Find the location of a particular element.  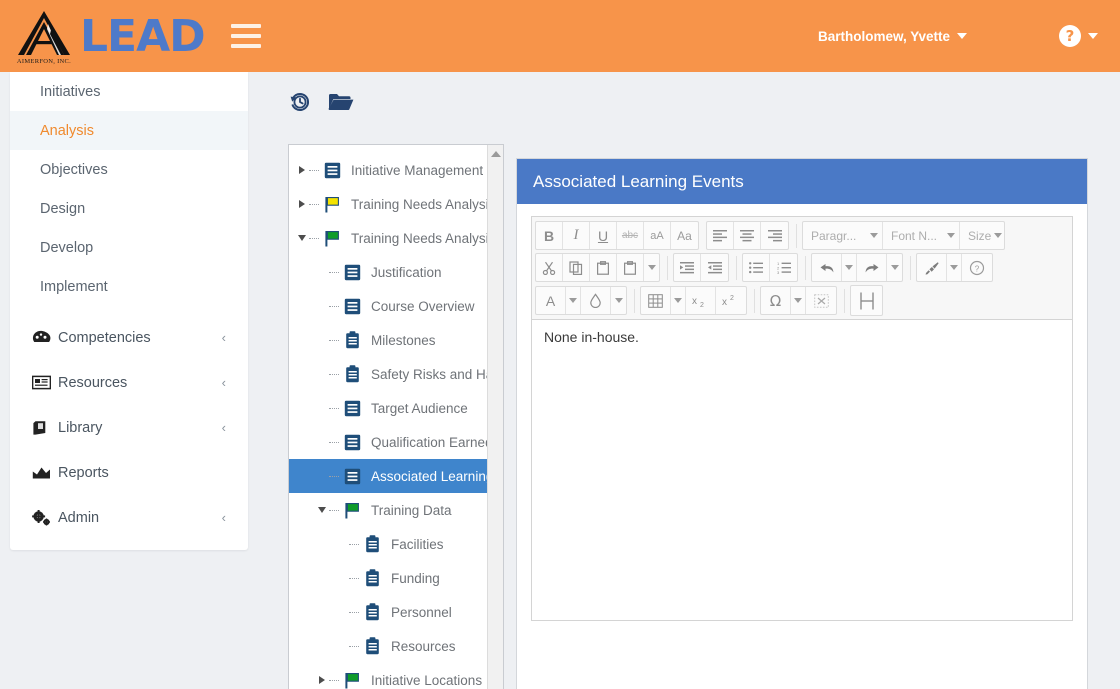

indent-group is located at coordinates (701, 267).